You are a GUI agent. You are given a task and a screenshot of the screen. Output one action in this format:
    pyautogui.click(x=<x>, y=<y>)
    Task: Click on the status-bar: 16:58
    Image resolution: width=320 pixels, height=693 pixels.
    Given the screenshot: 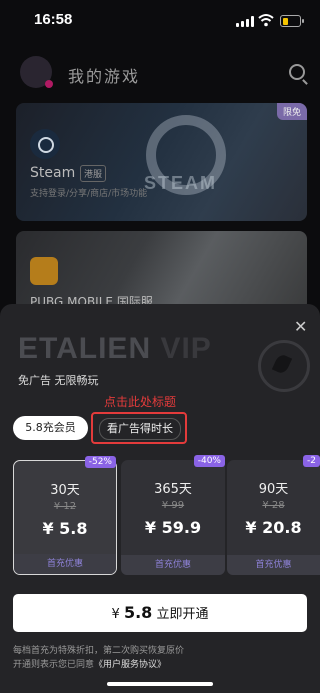 What is the action you would take?
    pyautogui.click(x=160, y=20)
    